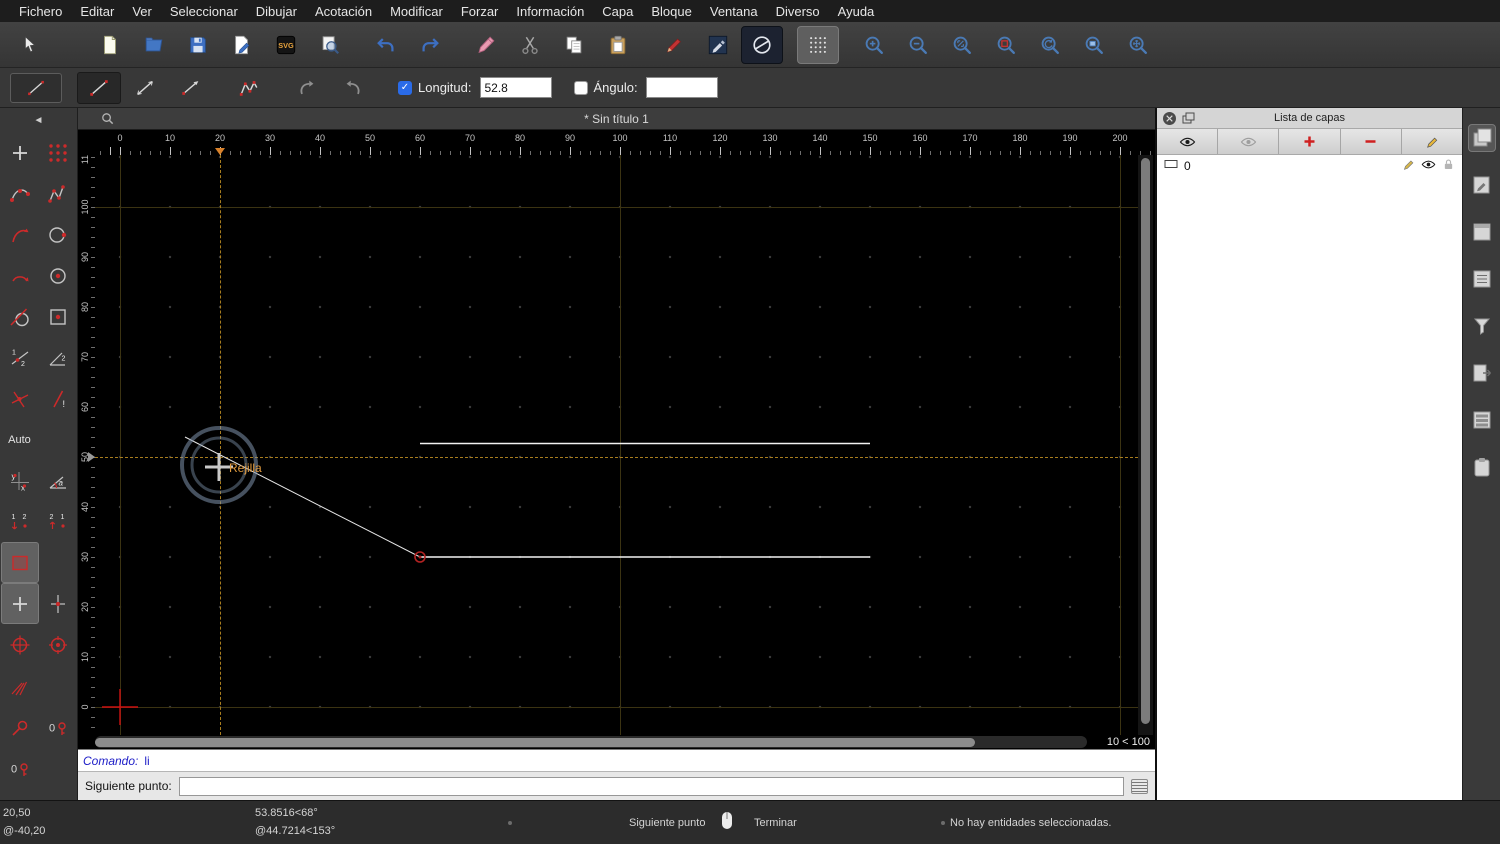 This screenshot has height=844, width=1500. What do you see at coordinates (674, 45) in the screenshot?
I see `pen-attributes-button` at bounding box center [674, 45].